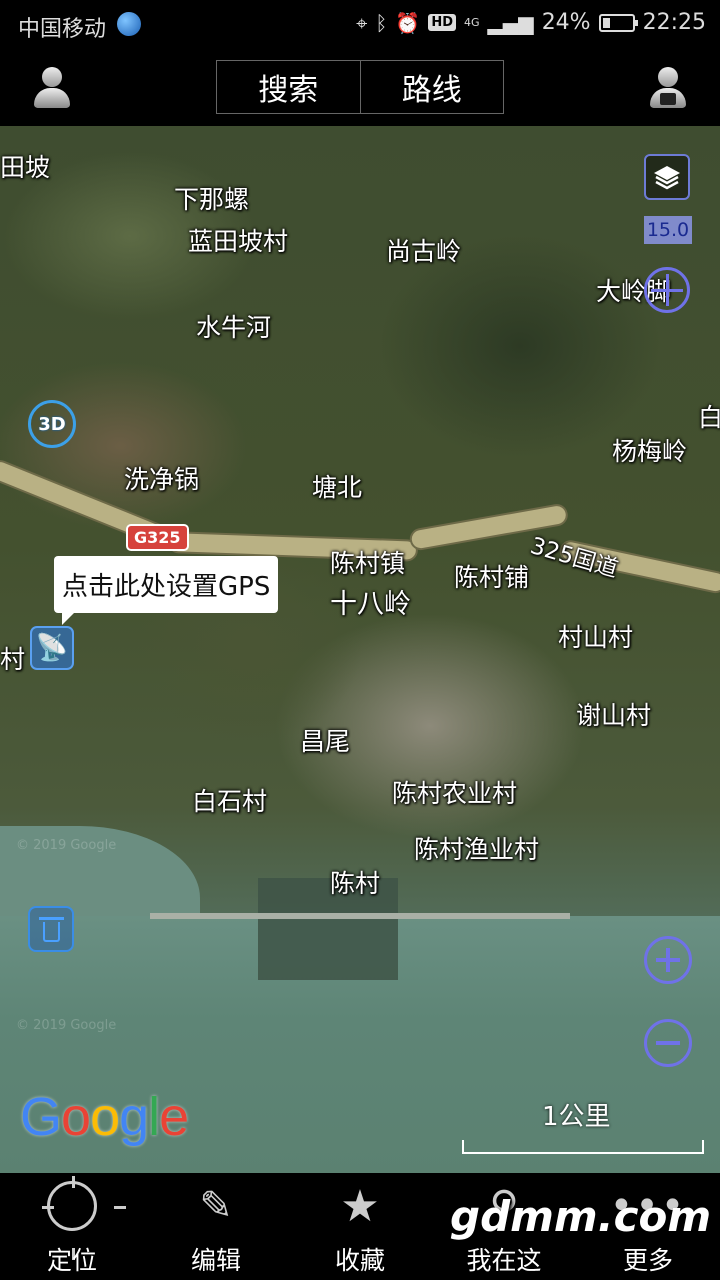 This screenshot has height=1280, width=720. I want to click on place-label: 陈村渔业村, so click(476, 848).